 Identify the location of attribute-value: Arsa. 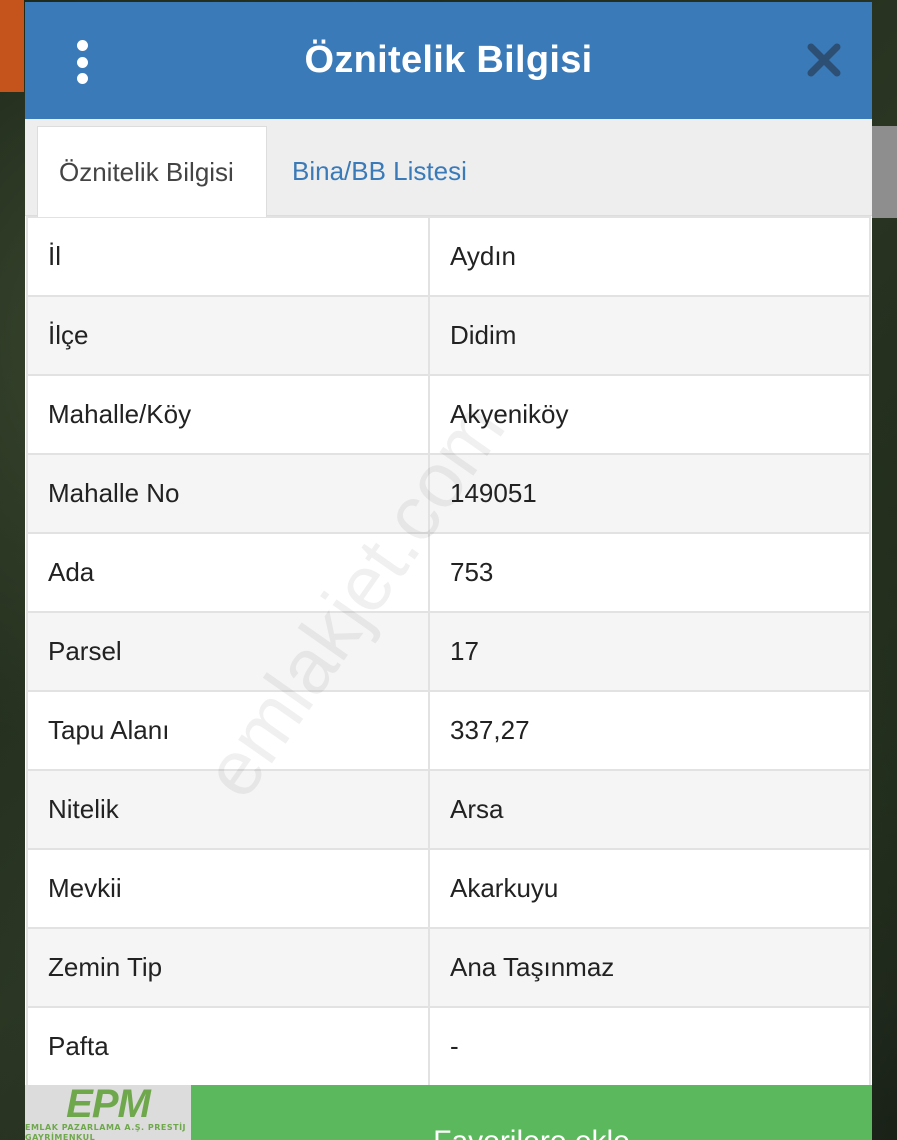
(649, 809).